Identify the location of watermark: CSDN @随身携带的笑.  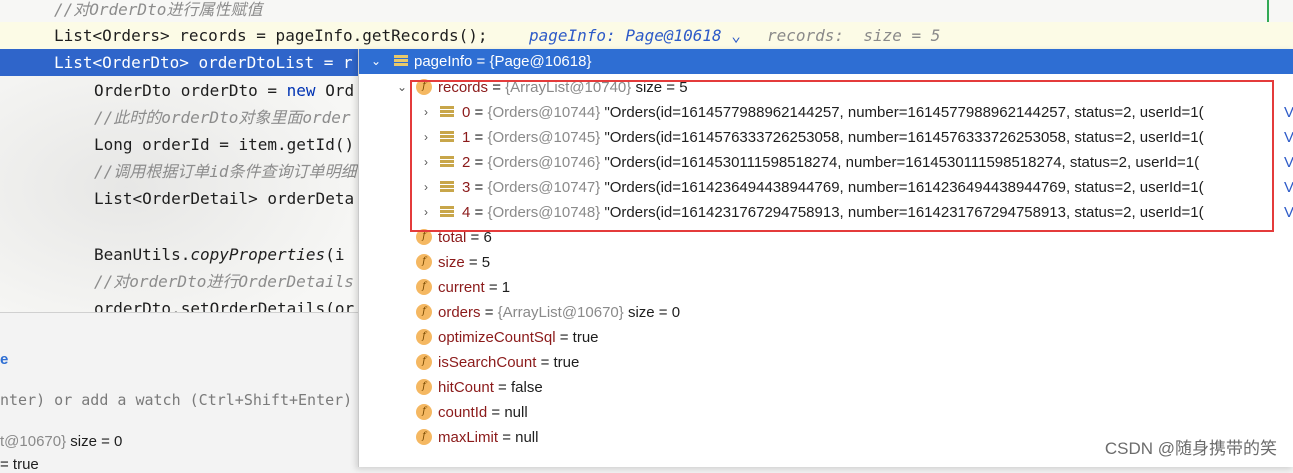
(1190, 448).